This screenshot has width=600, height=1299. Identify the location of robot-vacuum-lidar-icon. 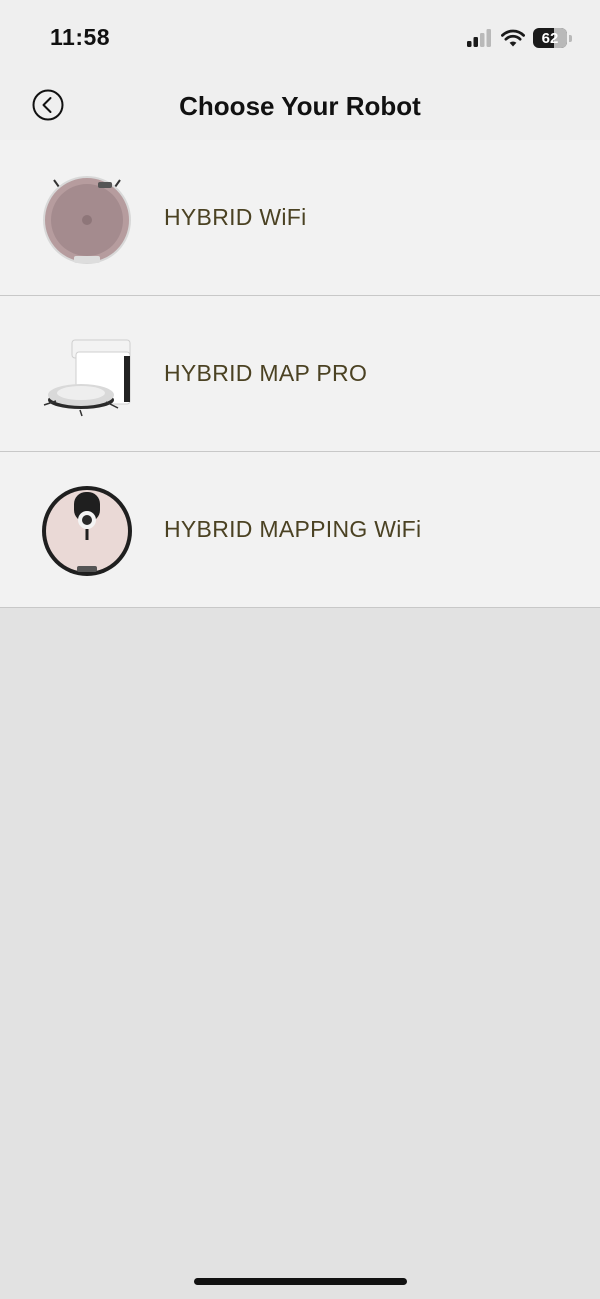
(87, 531).